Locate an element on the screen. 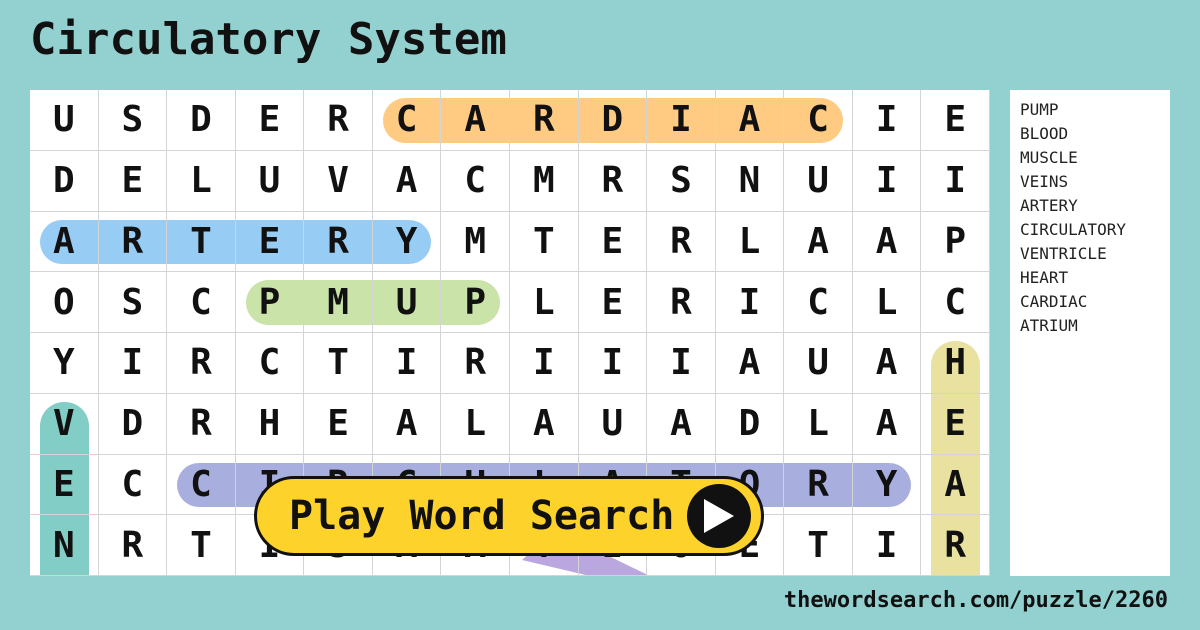 The image size is (1200, 630). page-title: Circulatory System is located at coordinates (268, 39).